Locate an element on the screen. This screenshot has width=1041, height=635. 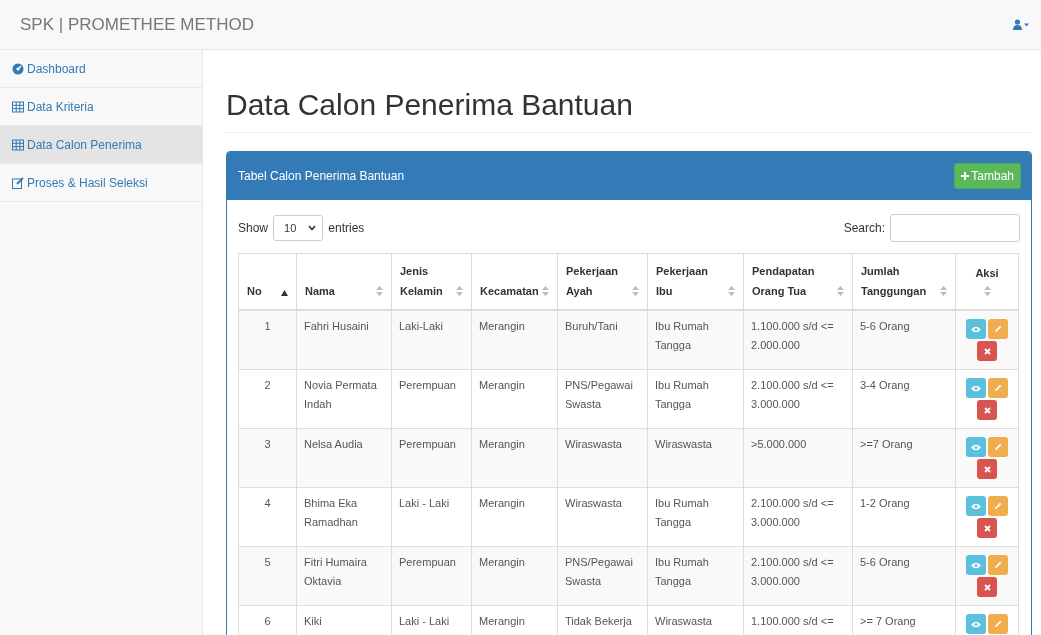
table-cell: Nelsa Audia is located at coordinates (333, 444).